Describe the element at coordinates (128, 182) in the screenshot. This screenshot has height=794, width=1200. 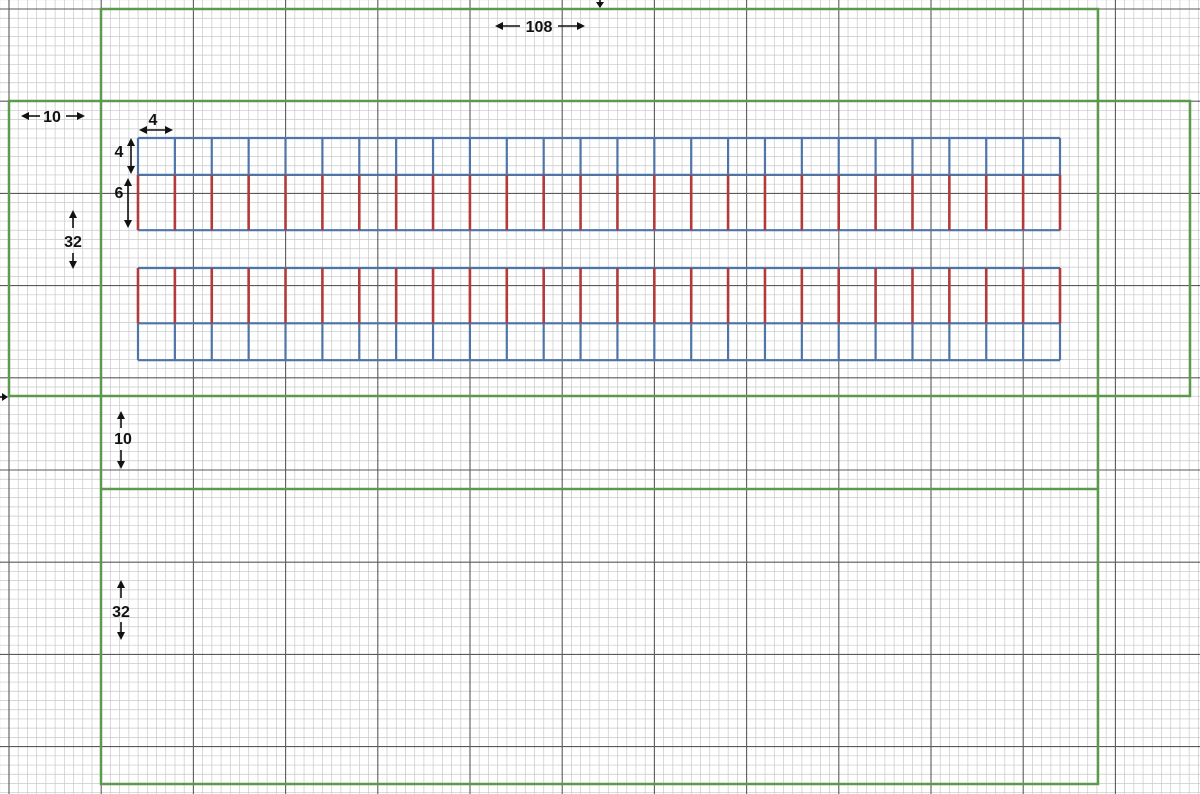
I see `arrowhead-post-height-top` at that location.